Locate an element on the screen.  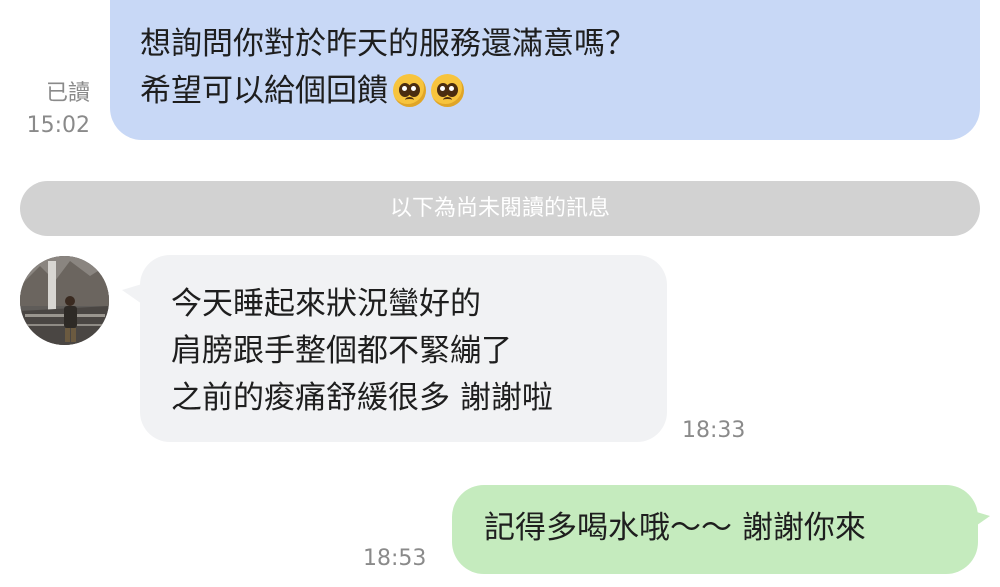
read-status: 已讀 is located at coordinates (67, 93).